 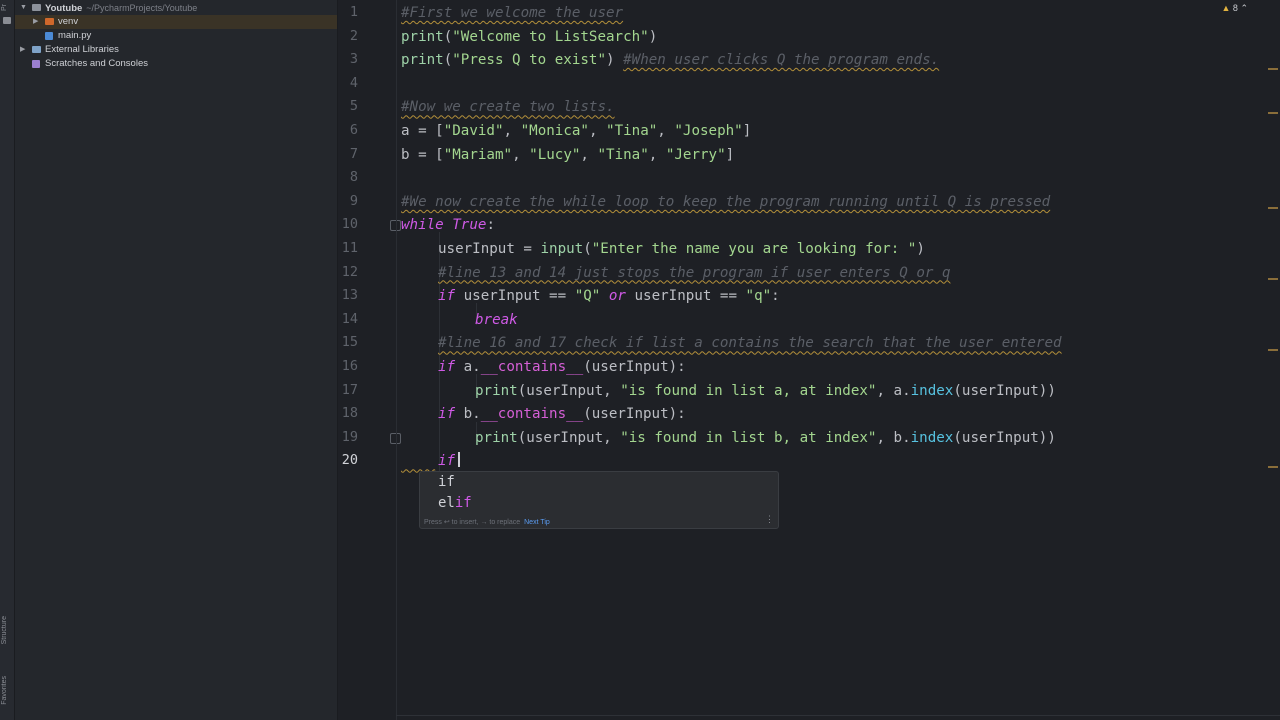 I want to click on scratch-icon, so click(x=36, y=64).